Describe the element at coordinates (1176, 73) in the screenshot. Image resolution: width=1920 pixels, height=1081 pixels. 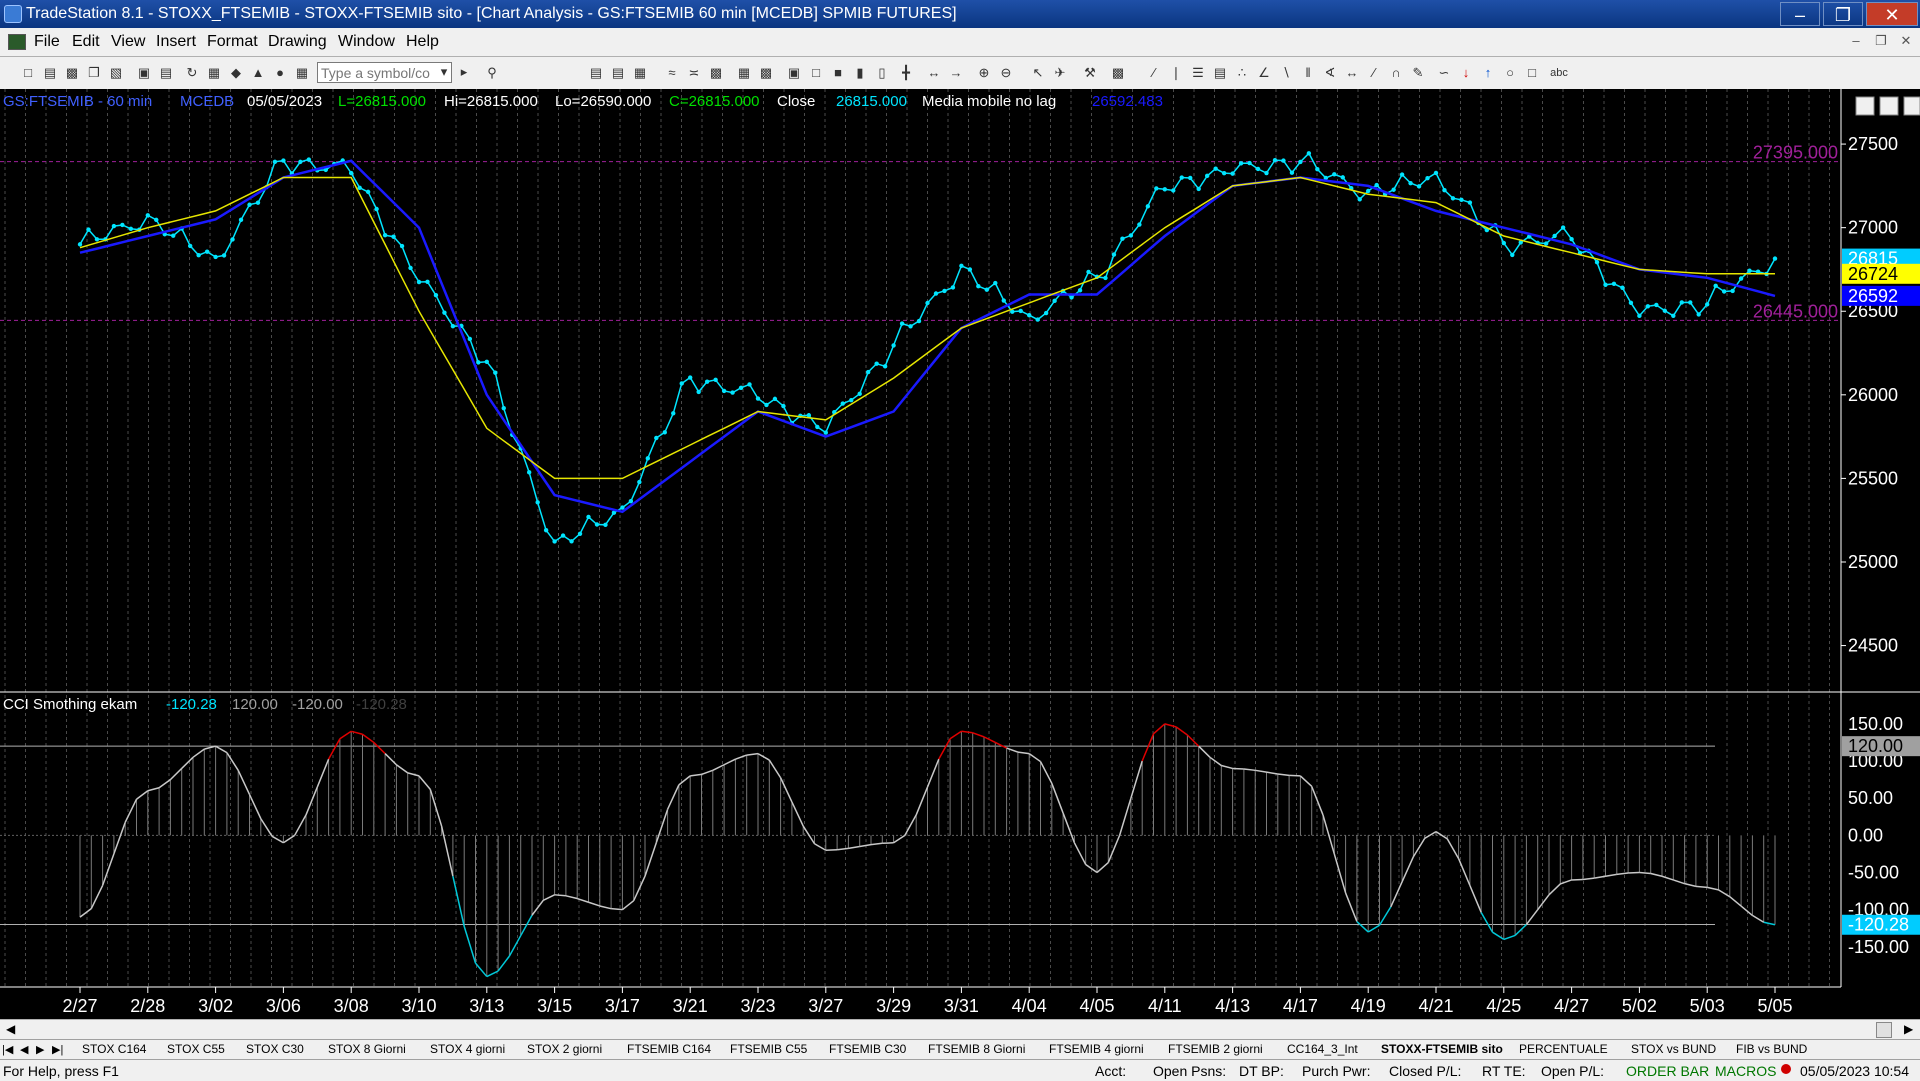
I see `vertical-lines-icon: ❘` at that location.